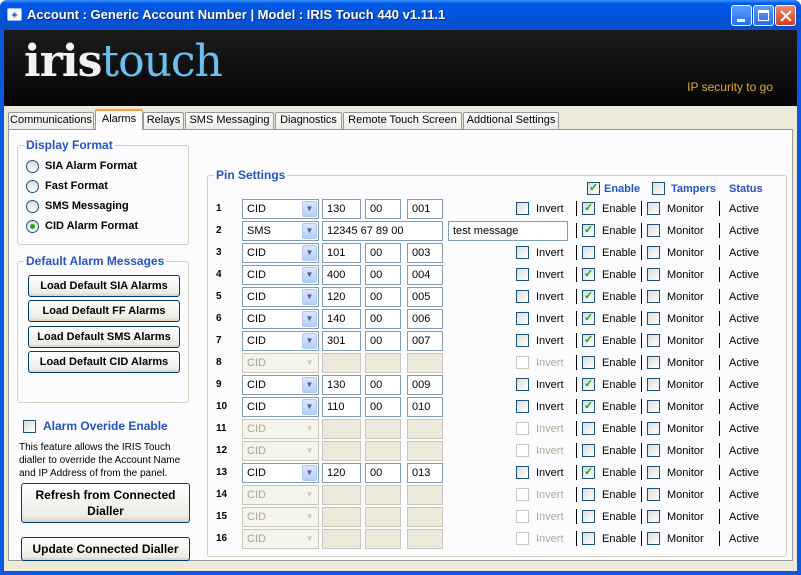 The width and height of the screenshot is (801, 575). What do you see at coordinates (104, 286) in the screenshot?
I see `load-default-sia-button: Load Default SIA Alarms` at bounding box center [104, 286].